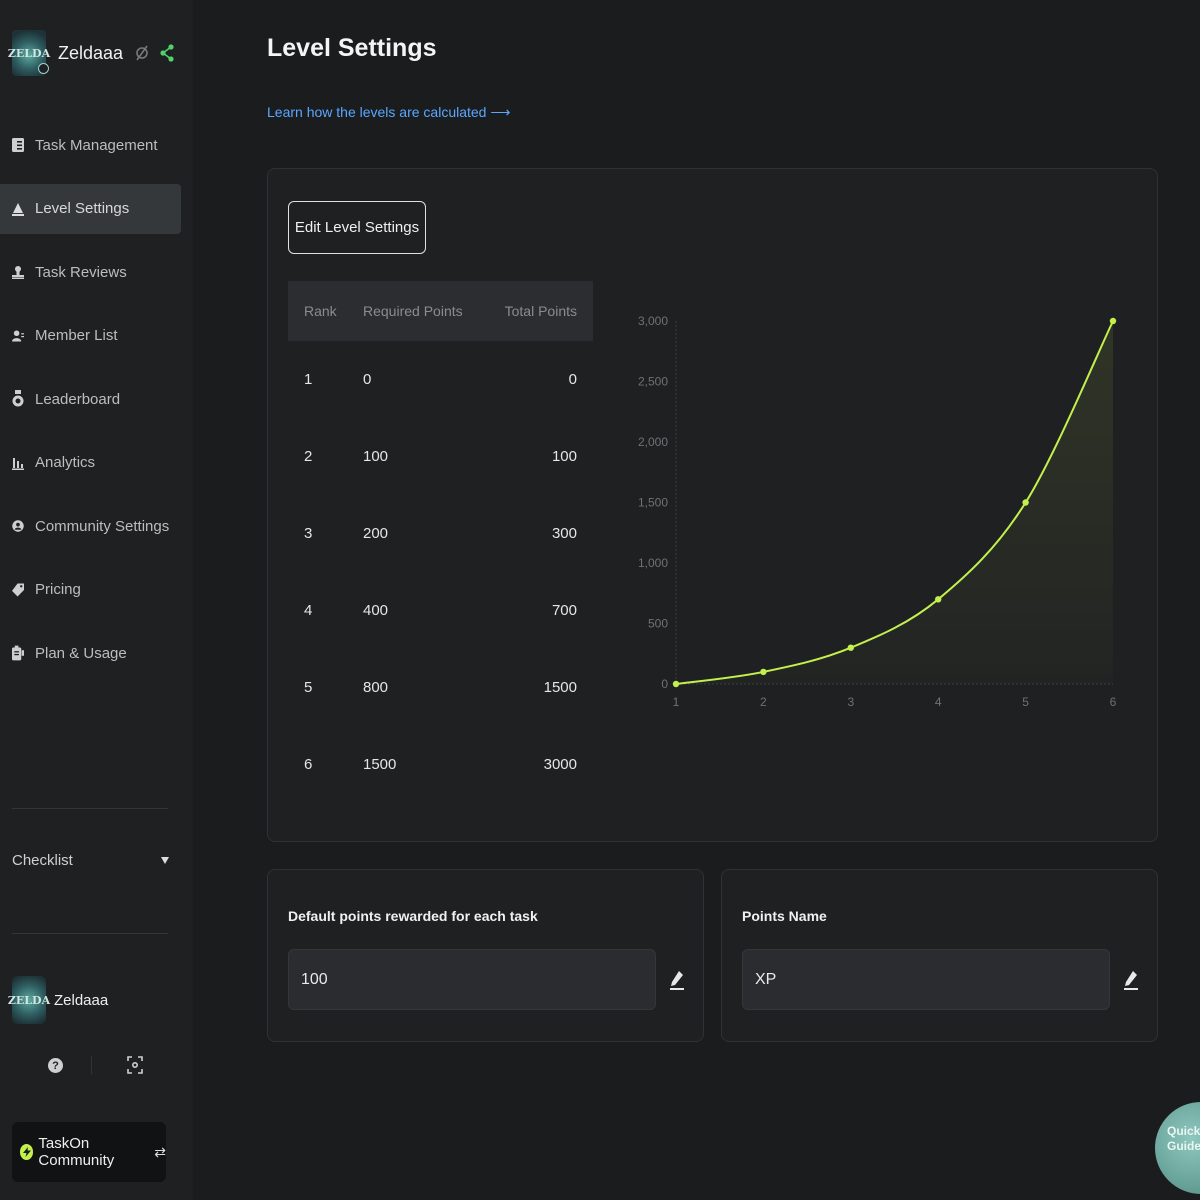 This screenshot has width=1200, height=1200. I want to click on medal-icon, so click(18, 398).